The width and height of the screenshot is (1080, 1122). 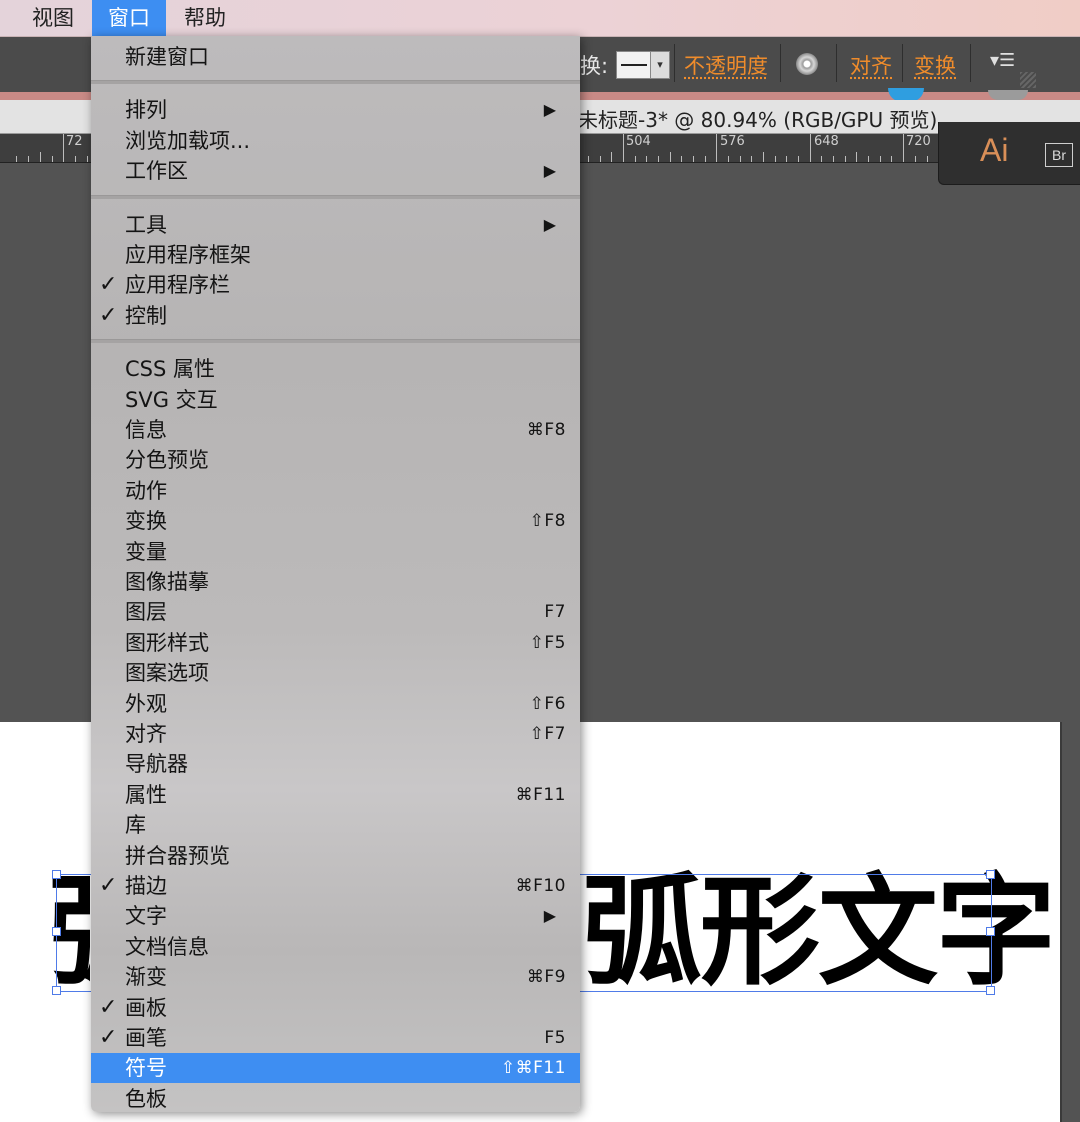 I want to click on menu-item-label: 排列, so click(x=146, y=110).